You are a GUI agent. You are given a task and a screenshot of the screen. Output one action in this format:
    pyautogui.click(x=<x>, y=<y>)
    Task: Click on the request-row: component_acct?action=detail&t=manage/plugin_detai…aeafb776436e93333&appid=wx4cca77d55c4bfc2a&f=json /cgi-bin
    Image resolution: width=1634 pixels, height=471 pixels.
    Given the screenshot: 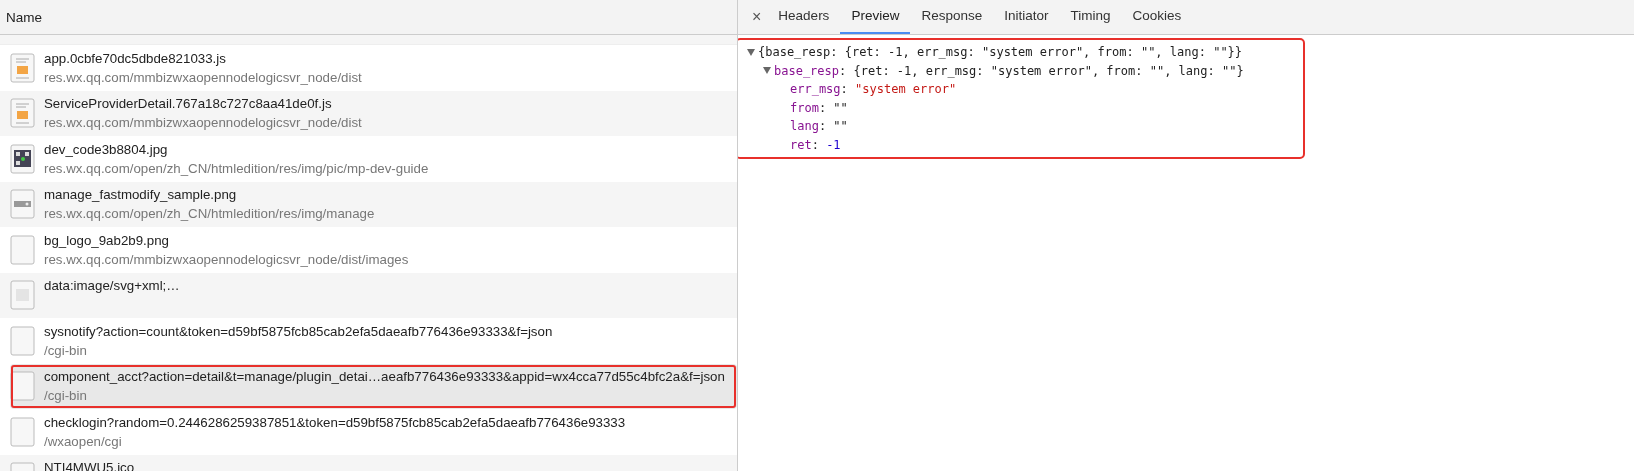 What is the action you would take?
    pyautogui.click(x=373, y=386)
    